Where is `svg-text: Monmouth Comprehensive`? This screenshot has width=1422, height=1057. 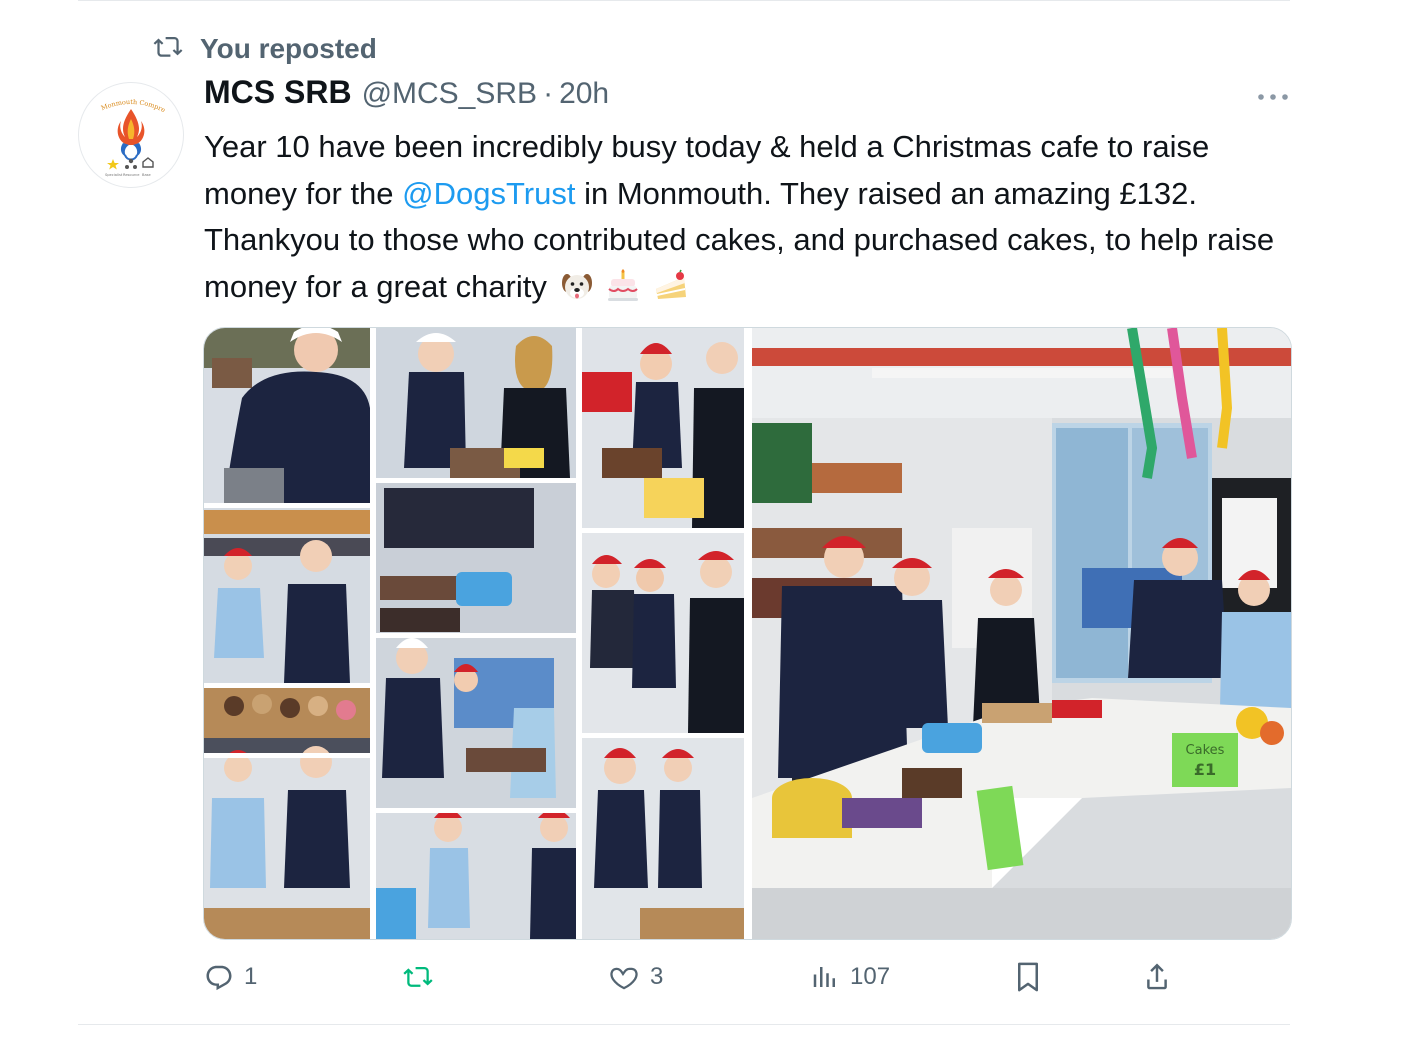
svg-text: Monmouth Comprehensive is located at coordinates (123, 98).